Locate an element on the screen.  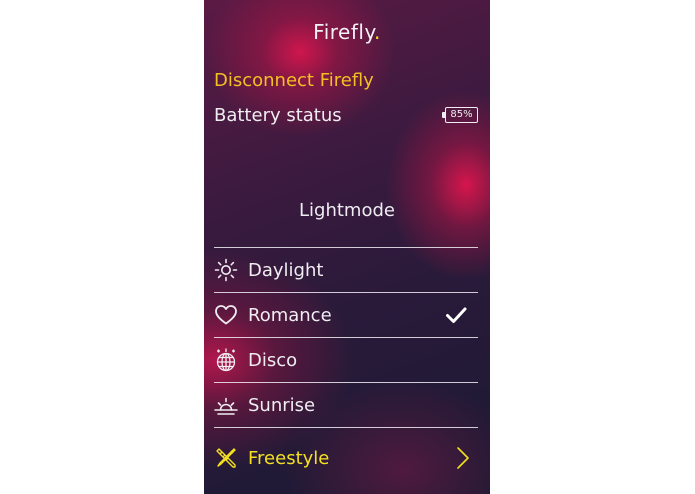
heart-icon is located at coordinates (226, 315).